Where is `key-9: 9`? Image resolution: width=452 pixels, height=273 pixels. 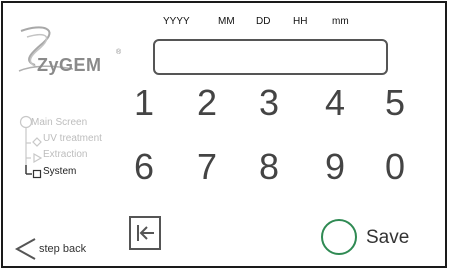
key-9: 9 is located at coordinates (335, 167).